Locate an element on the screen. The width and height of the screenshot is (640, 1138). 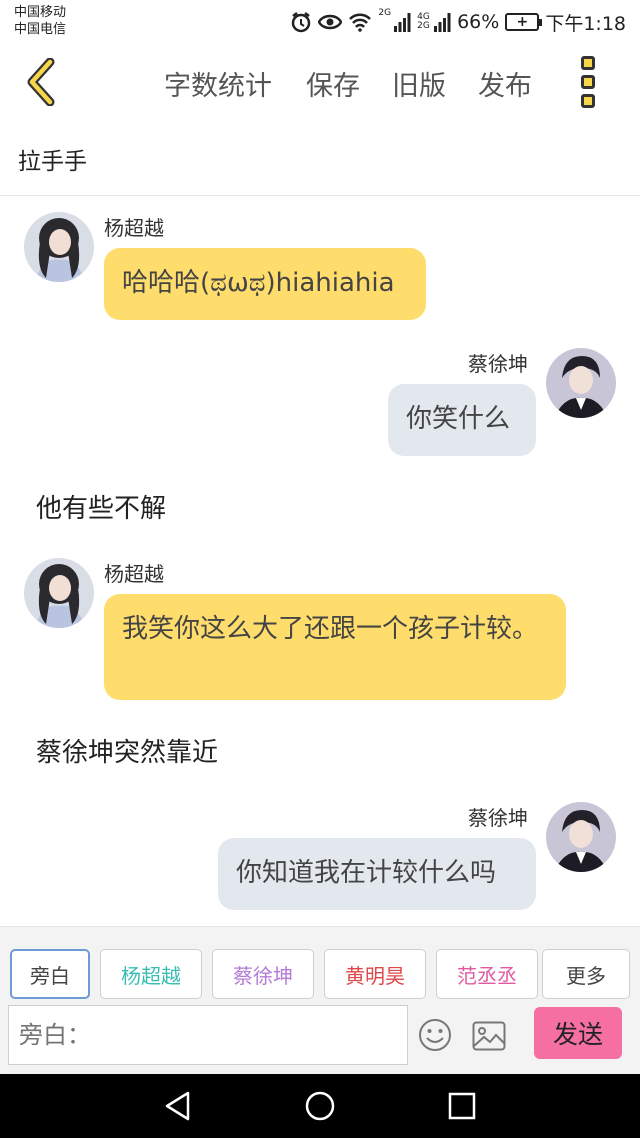
role-tab-fan: 范丞丞 is located at coordinates (487, 974).